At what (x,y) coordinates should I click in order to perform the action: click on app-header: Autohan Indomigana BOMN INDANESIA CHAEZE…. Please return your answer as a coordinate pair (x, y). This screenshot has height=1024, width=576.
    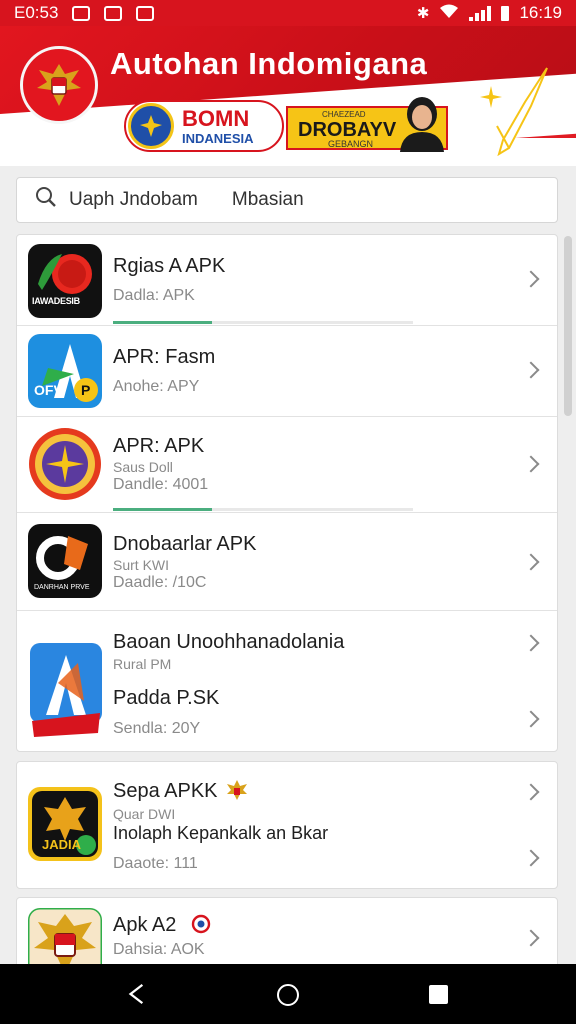
    Looking at the image, I should click on (288, 96).